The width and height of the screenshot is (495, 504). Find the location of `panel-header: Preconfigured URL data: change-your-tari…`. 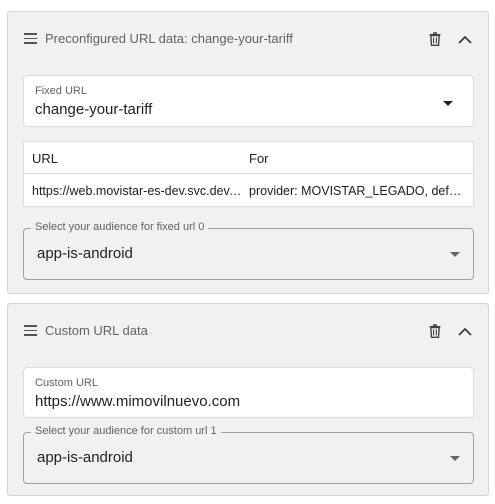

panel-header: Preconfigured URL data: change-your-tari… is located at coordinates (248, 38).